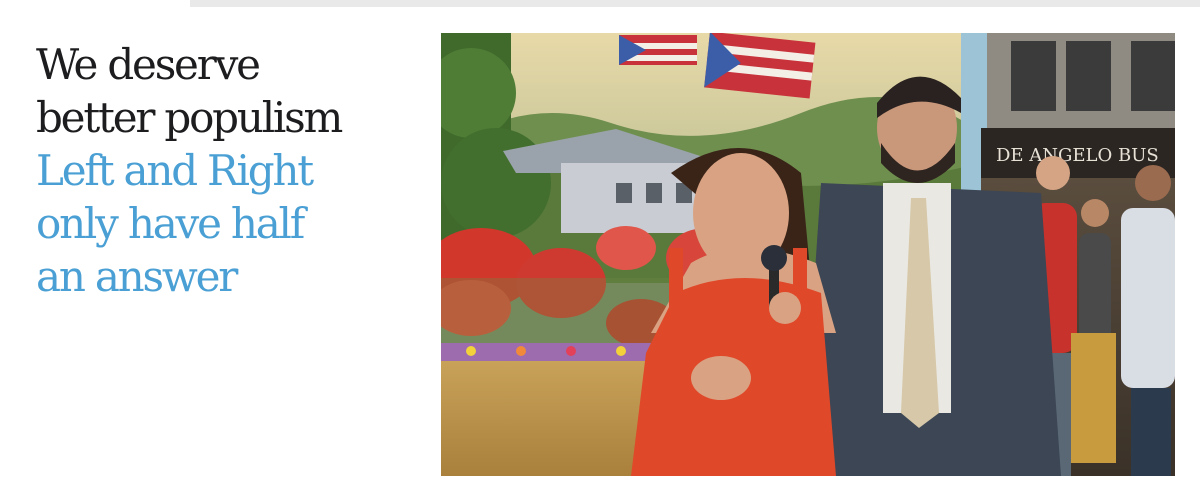  I want to click on headline-line-1: We deserve, so click(148, 64).